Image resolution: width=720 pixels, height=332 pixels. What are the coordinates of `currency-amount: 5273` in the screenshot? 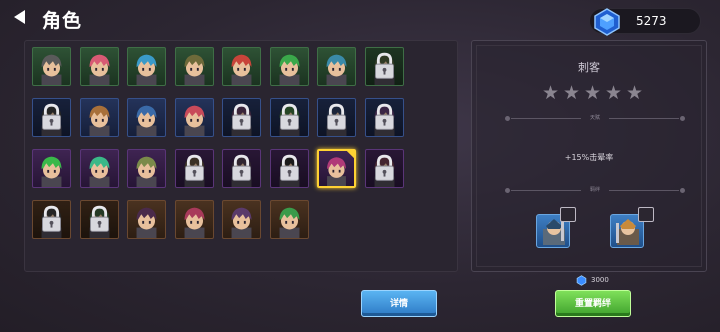 It's located at (651, 21).